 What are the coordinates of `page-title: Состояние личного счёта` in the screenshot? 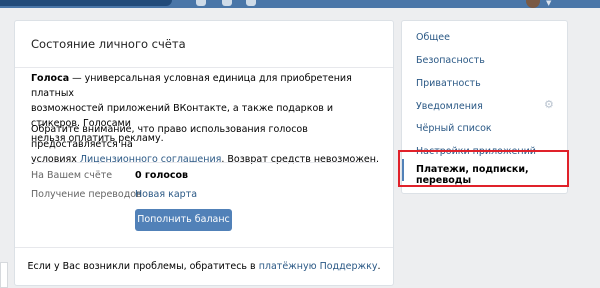 It's located at (108, 44).